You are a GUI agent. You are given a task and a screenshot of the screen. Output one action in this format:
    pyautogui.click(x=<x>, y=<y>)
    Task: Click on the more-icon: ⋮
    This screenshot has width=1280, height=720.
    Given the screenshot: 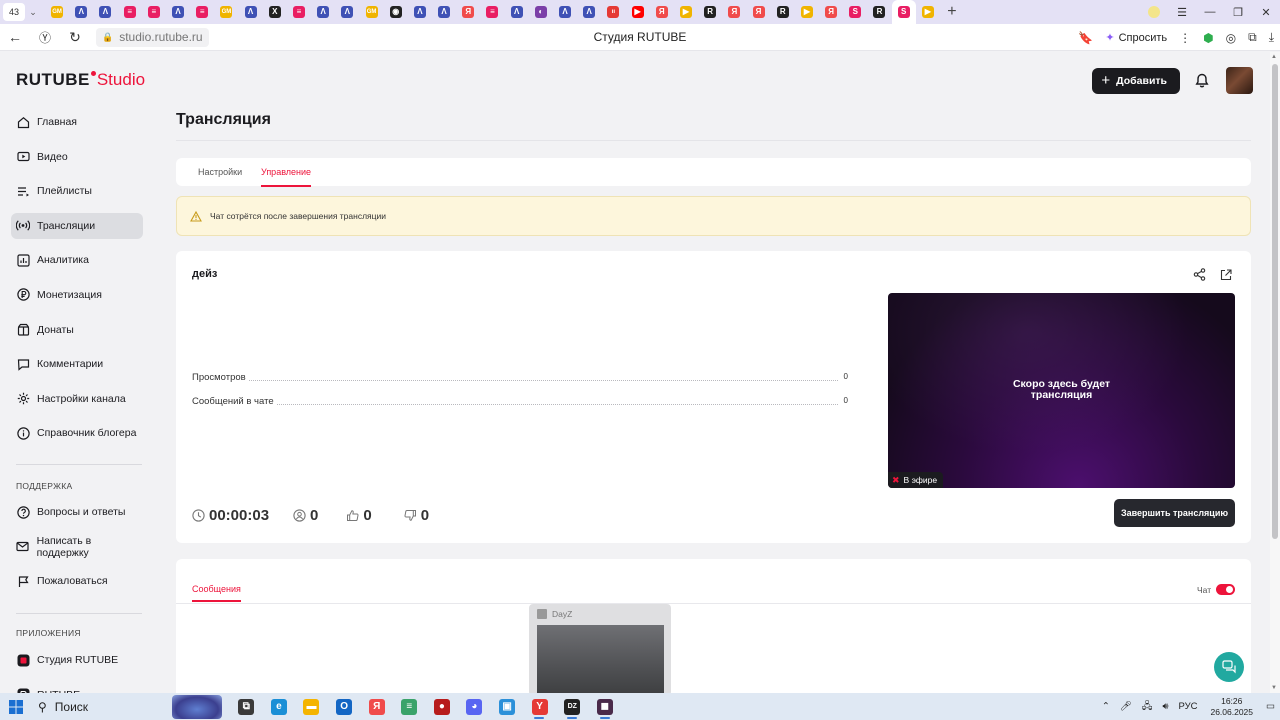 What is the action you would take?
    pyautogui.click(x=1185, y=37)
    